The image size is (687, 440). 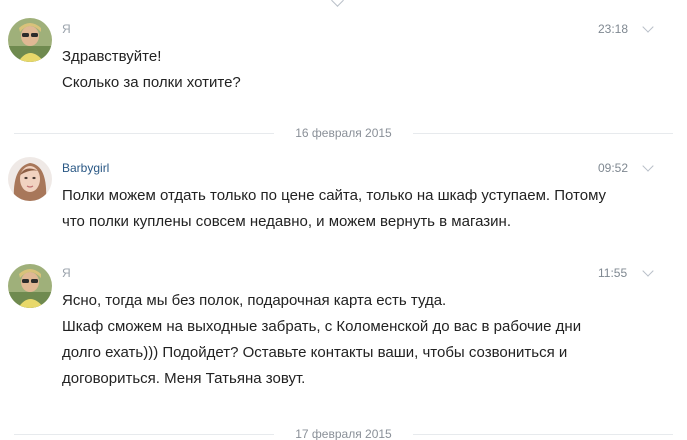 I want to click on message-time: 11:55, so click(x=612, y=273).